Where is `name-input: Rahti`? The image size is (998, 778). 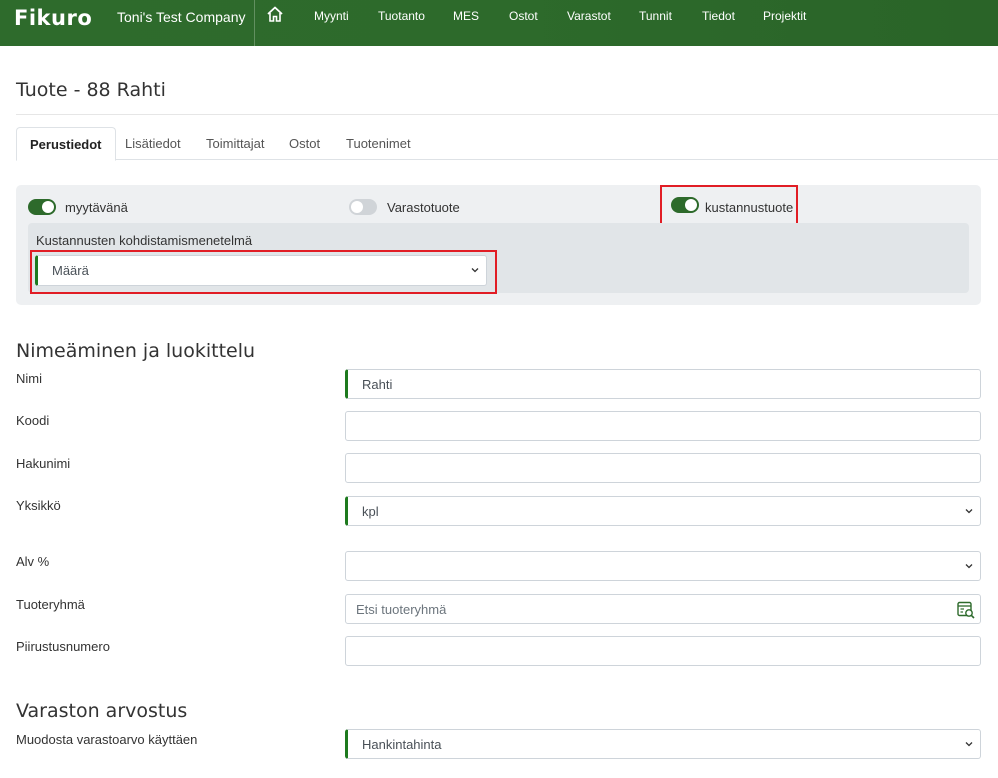
name-input: Rahti is located at coordinates (663, 384).